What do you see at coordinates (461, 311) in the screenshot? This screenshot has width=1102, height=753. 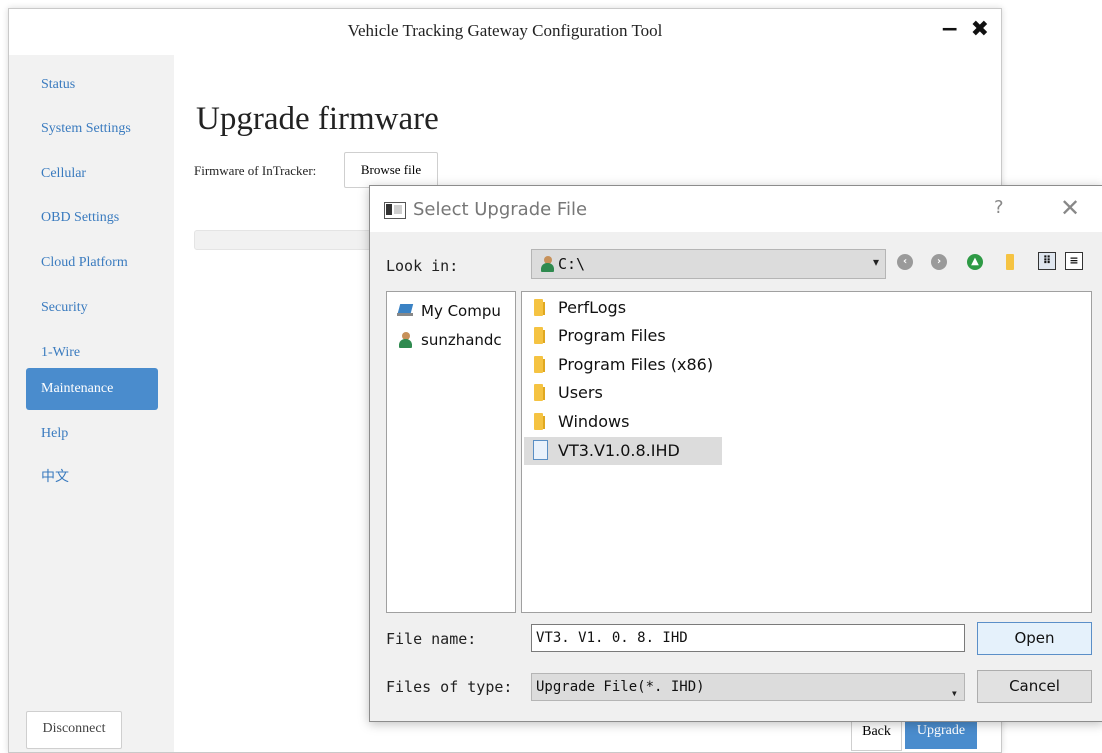 I see `place-label: My Compu` at bounding box center [461, 311].